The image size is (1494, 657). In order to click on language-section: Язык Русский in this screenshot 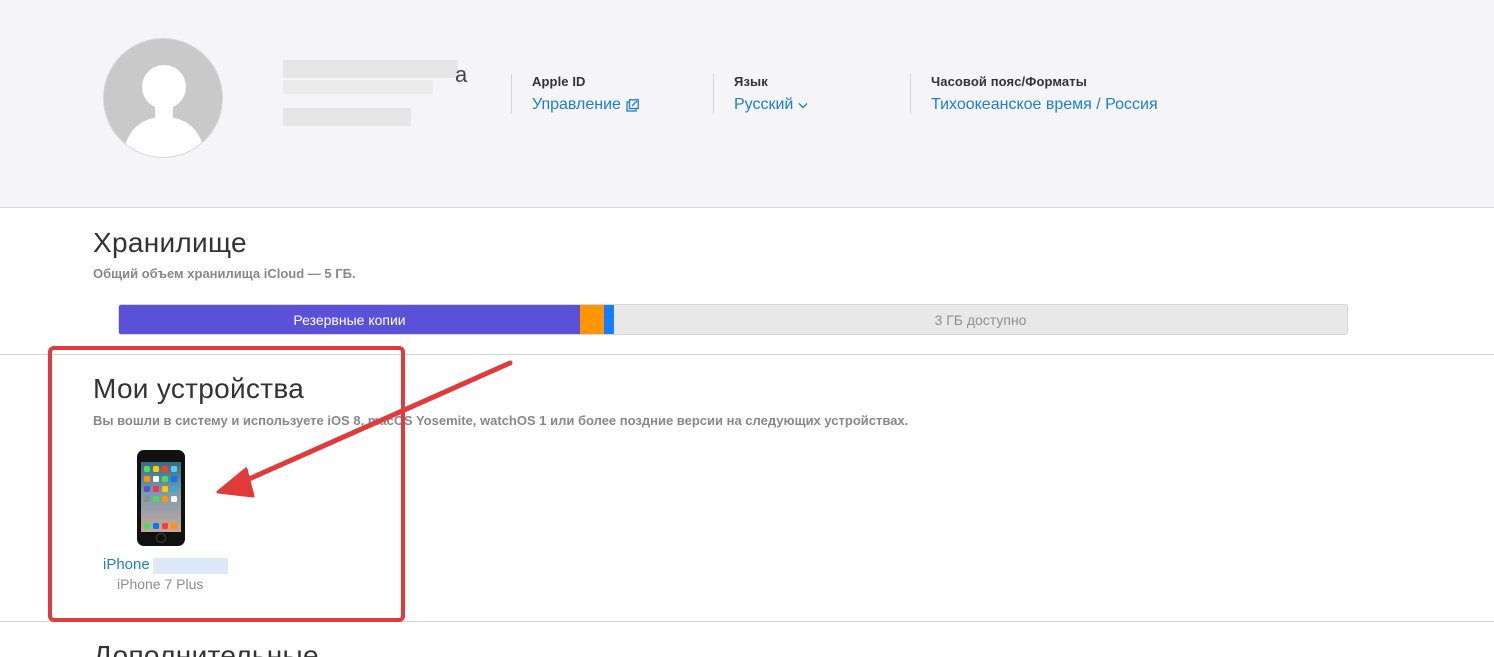, I will do `click(760, 94)`.